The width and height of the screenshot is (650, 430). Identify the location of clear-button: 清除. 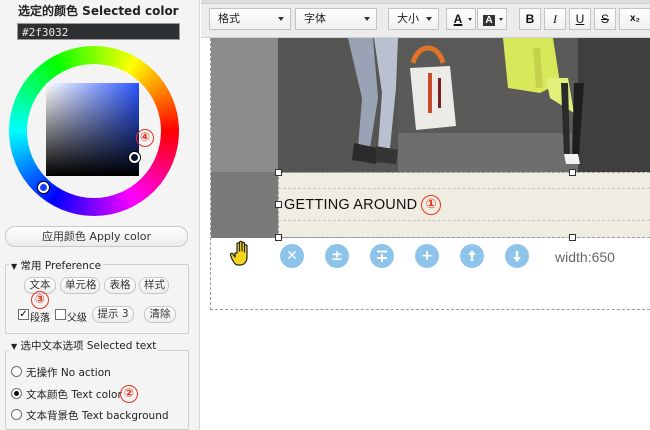
(160, 314).